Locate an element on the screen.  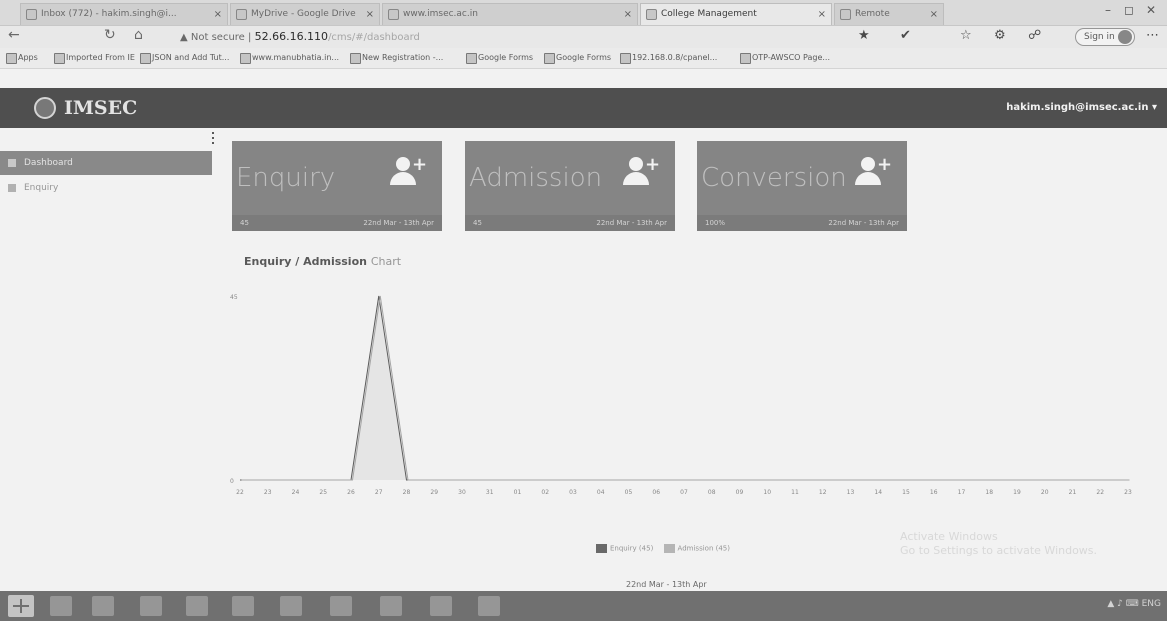
acrobat-icon is located at coordinates (441, 606).